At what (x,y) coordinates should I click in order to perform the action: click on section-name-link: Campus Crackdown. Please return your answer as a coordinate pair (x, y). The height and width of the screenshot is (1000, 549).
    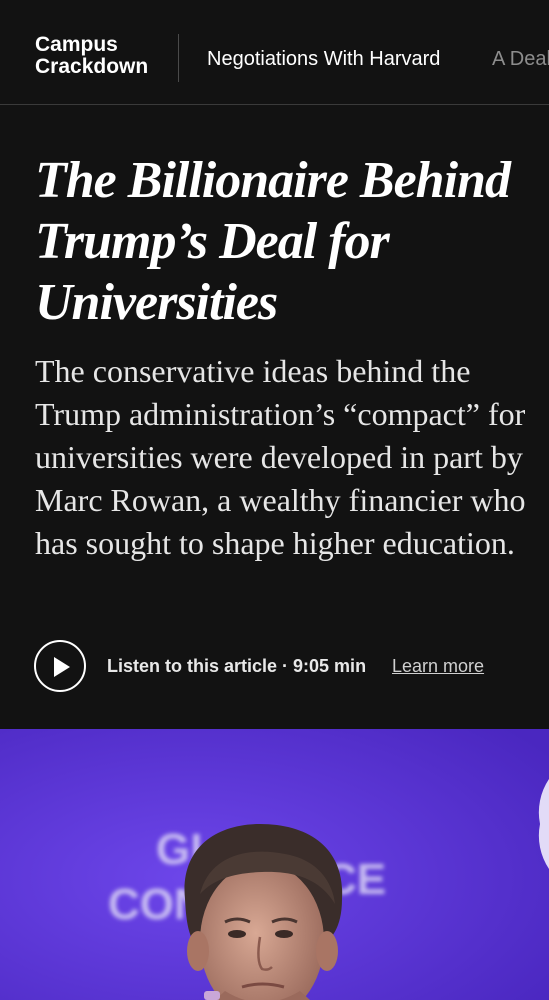
    Looking at the image, I should click on (100, 56).